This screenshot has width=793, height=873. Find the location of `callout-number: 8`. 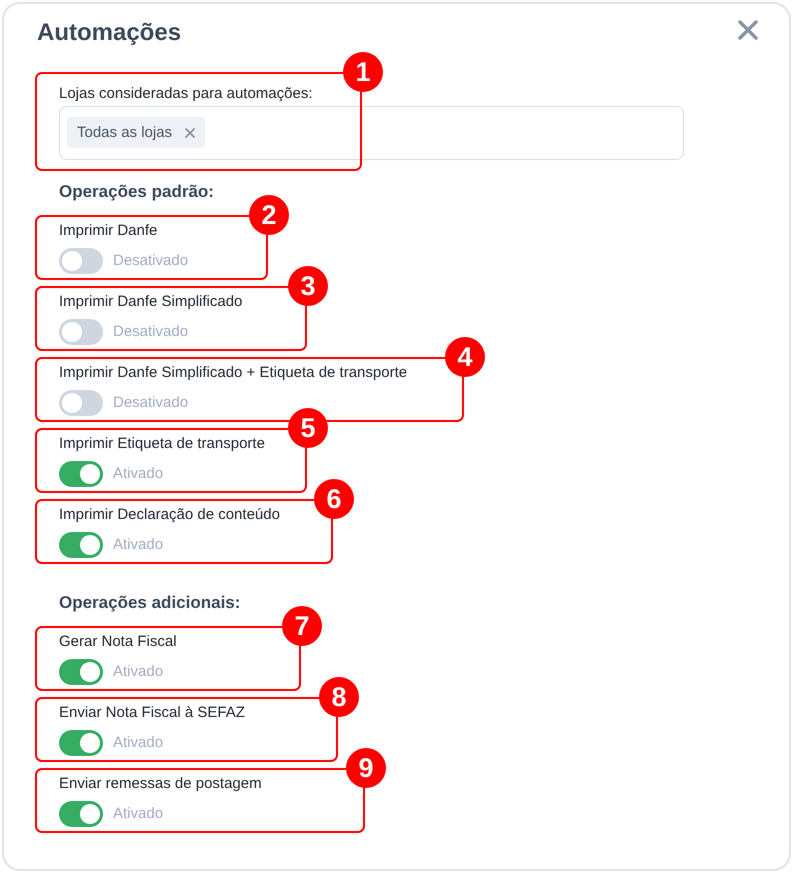

callout-number: 8 is located at coordinates (339, 697).